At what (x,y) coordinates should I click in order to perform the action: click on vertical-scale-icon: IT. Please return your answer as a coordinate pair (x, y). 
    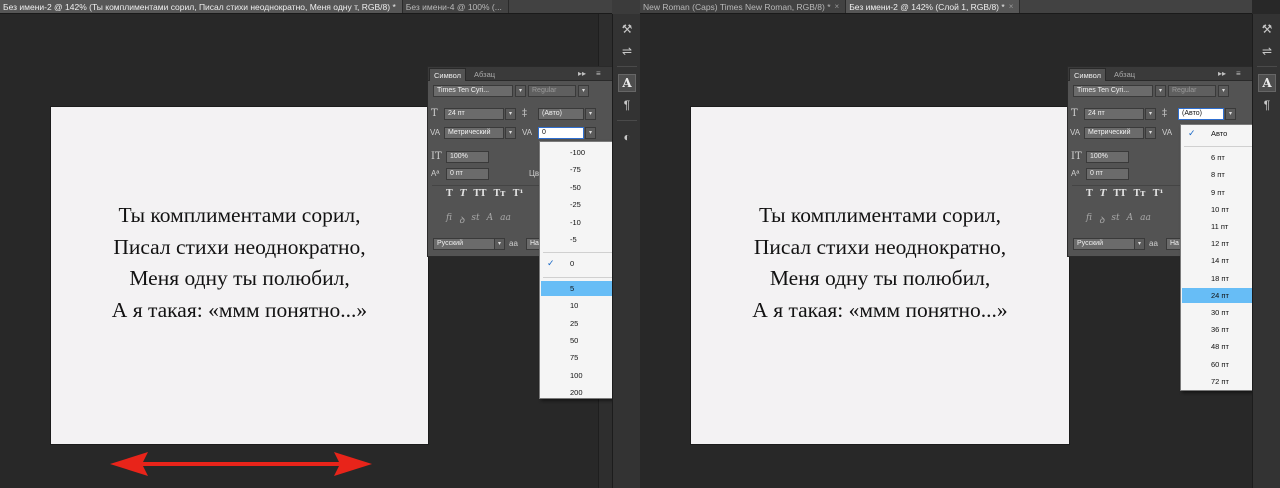
    Looking at the image, I should click on (1076, 156).